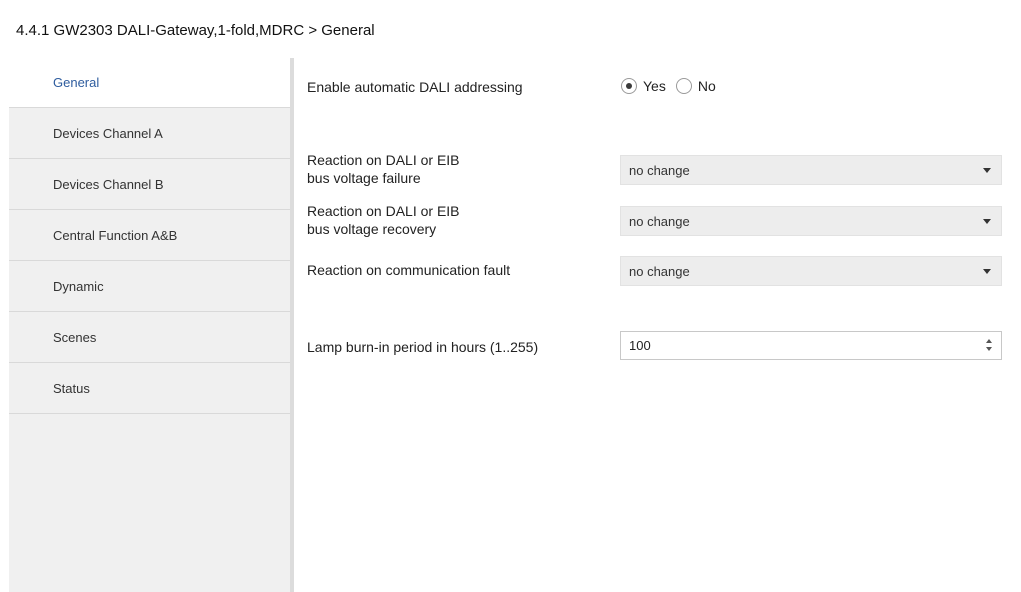 This screenshot has height=592, width=1021. What do you see at coordinates (423, 347) in the screenshot?
I see `burn-in-period-label: Lamp burn-in period in hours (1..255)` at bounding box center [423, 347].